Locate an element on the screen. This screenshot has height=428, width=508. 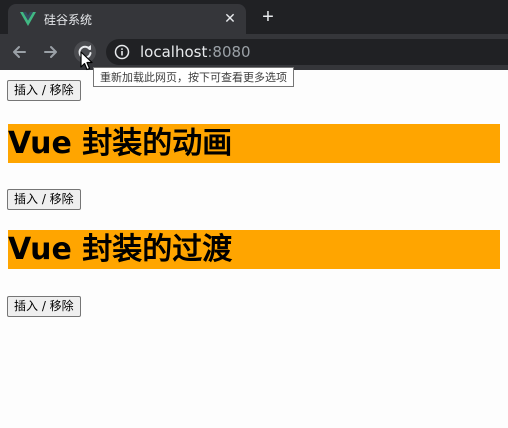
mouse-cursor-icon is located at coordinates (86, 61).